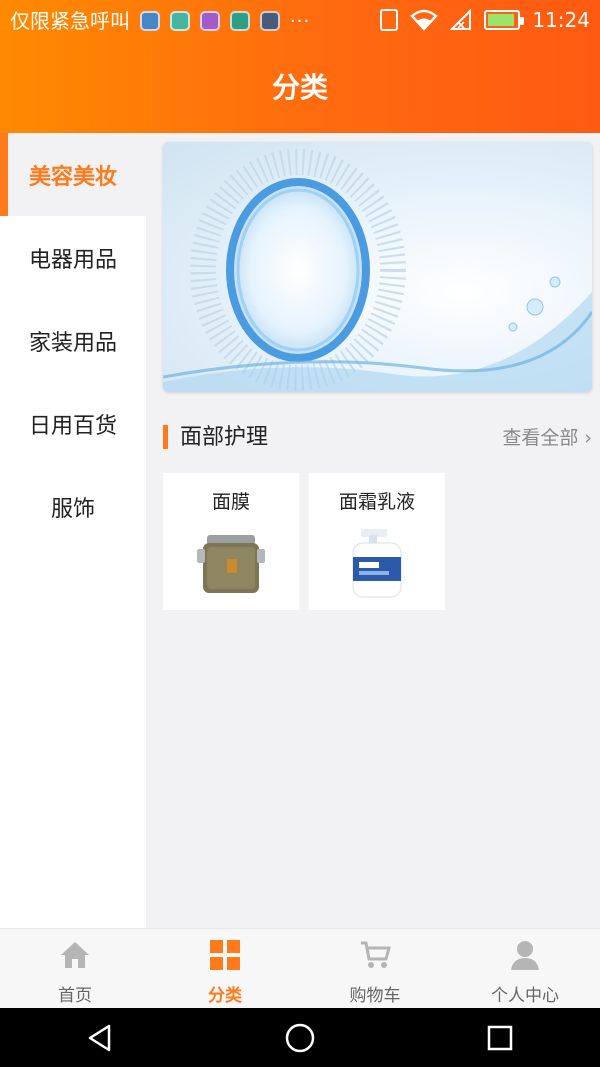 The image size is (600, 1067). I want to click on recents-square-icon, so click(500, 1037).